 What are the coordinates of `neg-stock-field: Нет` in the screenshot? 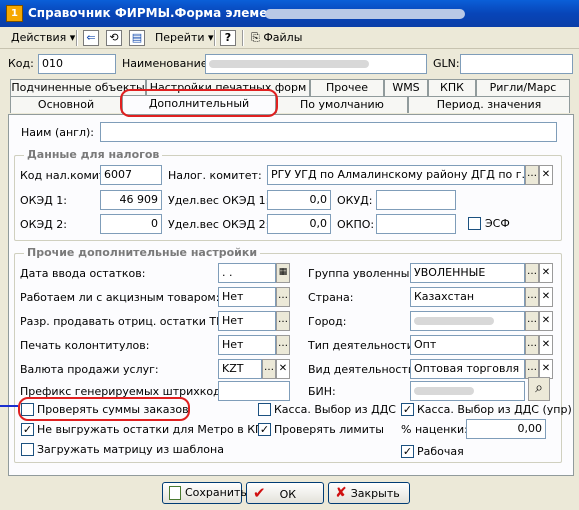 It's located at (247, 321).